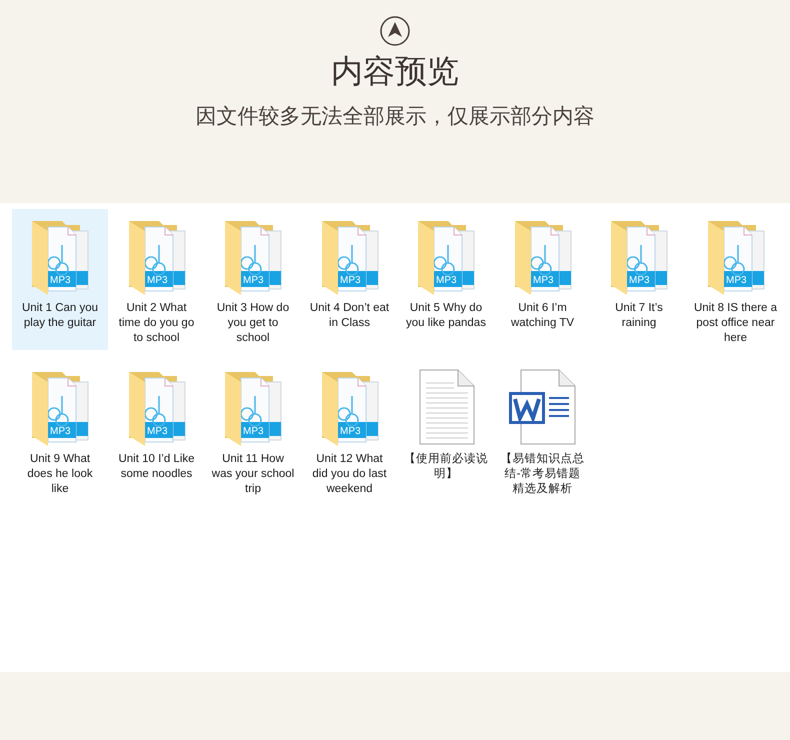  What do you see at coordinates (639, 316) in the screenshot?
I see `file-name: Unit 7 It’s raining` at bounding box center [639, 316].